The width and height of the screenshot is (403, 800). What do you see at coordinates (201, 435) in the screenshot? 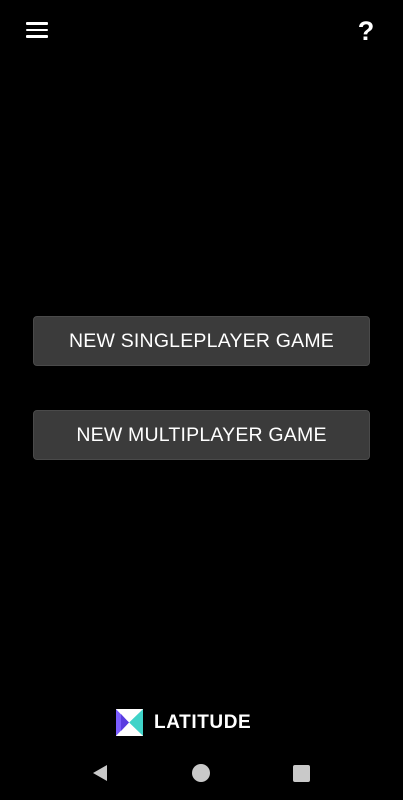
I see `new-multiplayer-game-button: NEW MULTIPLAYER GAME` at bounding box center [201, 435].